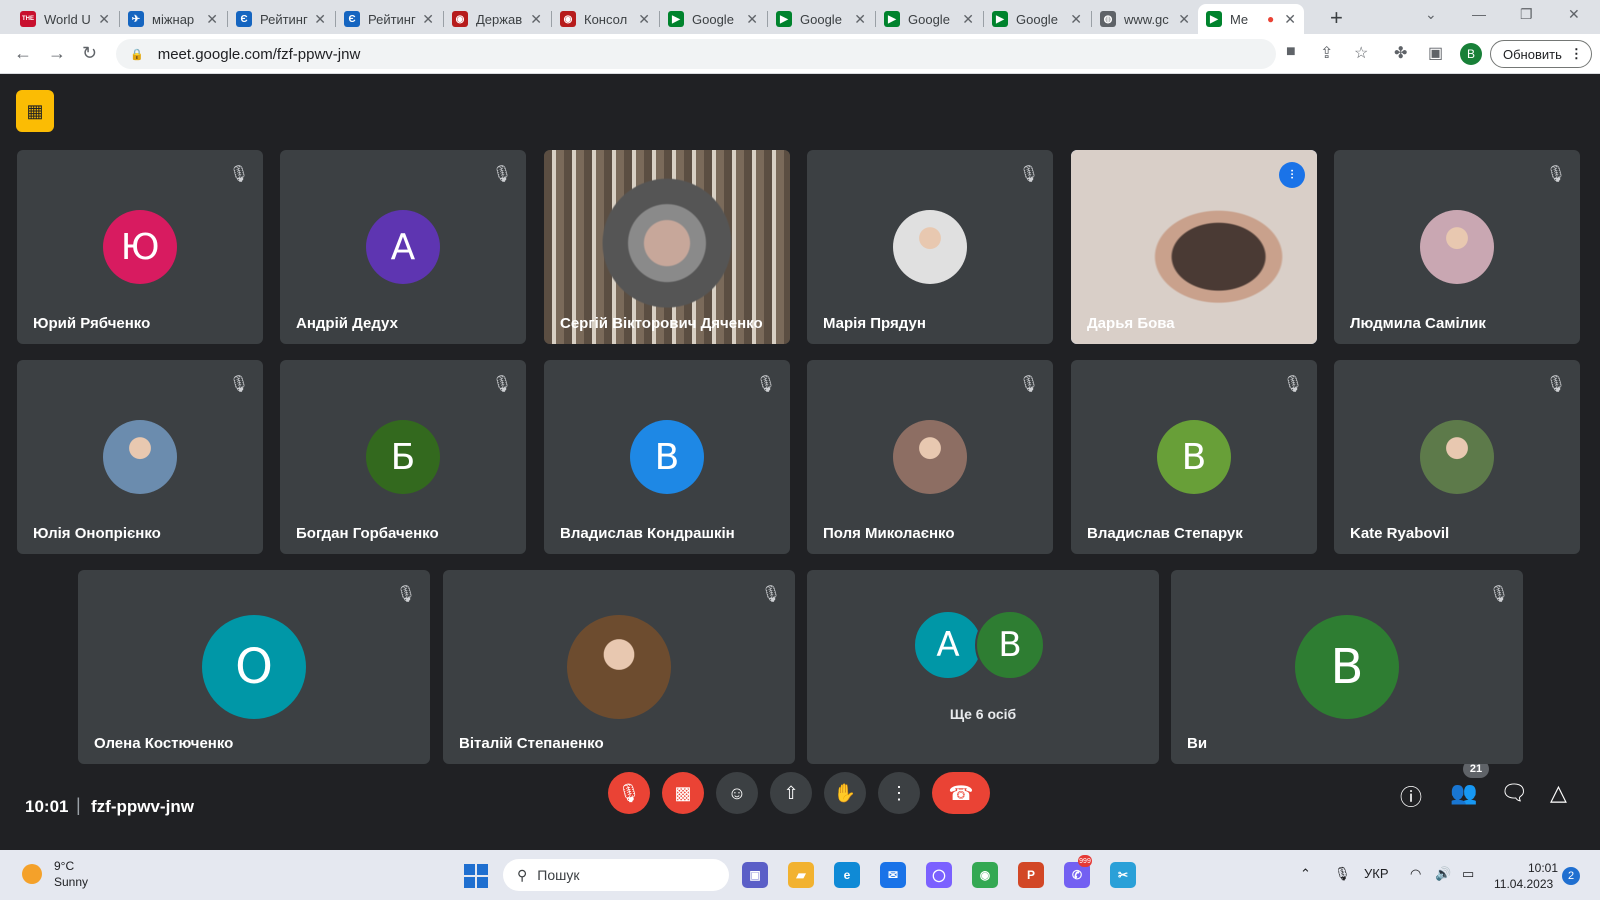 The width and height of the screenshot is (1600, 900). I want to click on chrome-icon: ◉, so click(985, 875).